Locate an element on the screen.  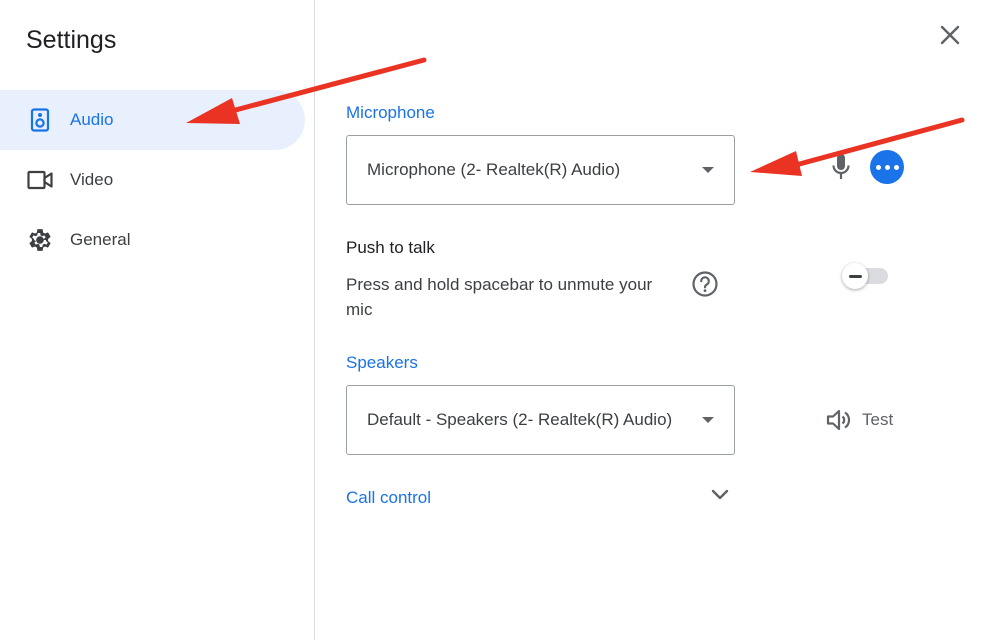
microphone-select: Microphone (2- Realtek(R) Audio) is located at coordinates (540, 170).